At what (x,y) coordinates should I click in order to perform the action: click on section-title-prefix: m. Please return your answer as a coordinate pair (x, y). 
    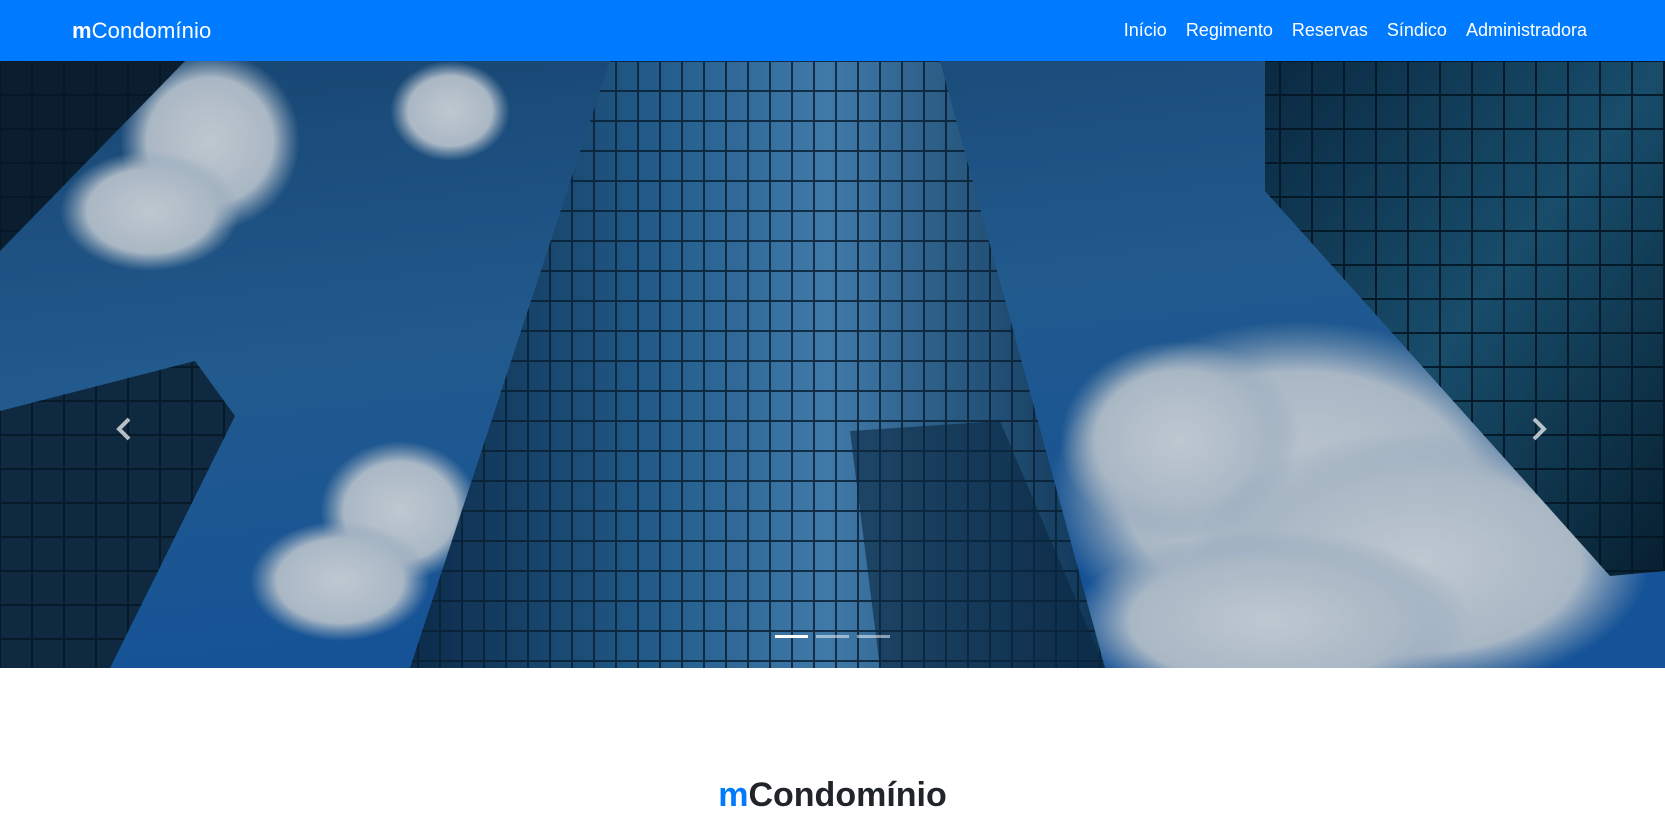
    Looking at the image, I should click on (733, 795).